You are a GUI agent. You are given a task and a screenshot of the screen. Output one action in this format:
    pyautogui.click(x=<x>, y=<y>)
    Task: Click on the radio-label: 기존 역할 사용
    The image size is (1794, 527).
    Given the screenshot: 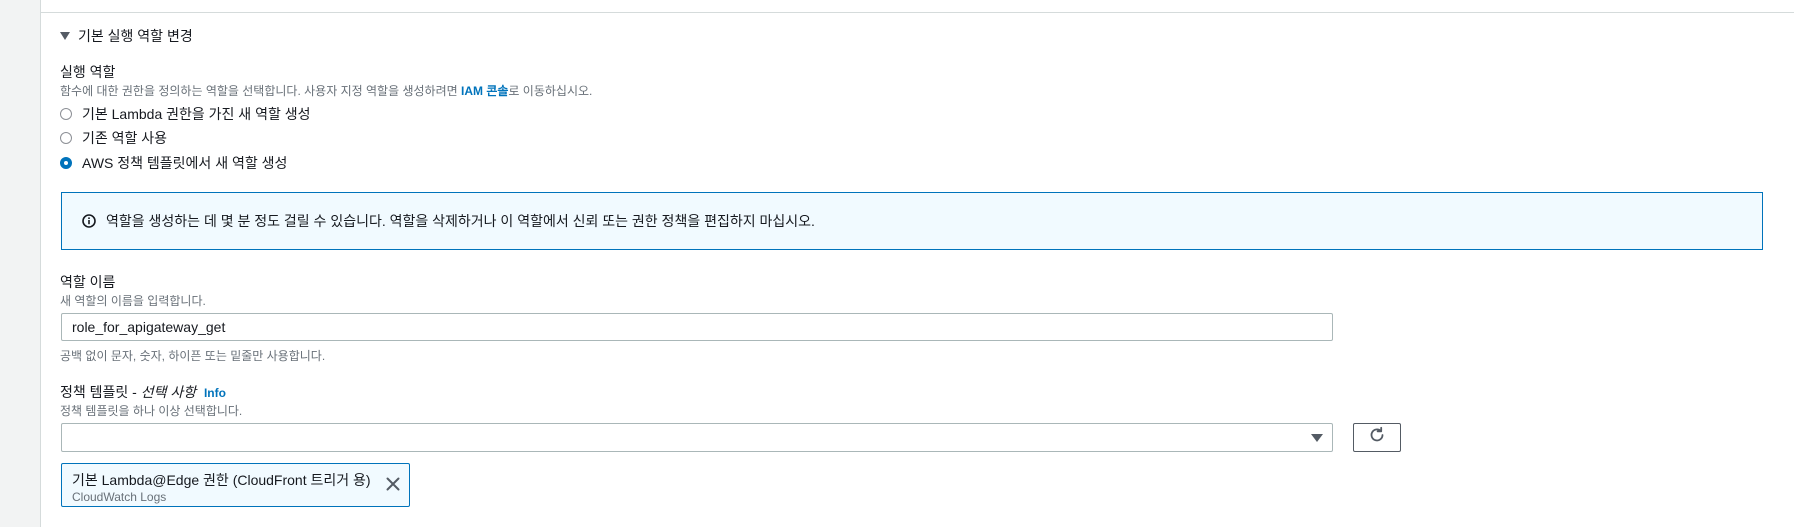 What is the action you would take?
    pyautogui.click(x=125, y=138)
    